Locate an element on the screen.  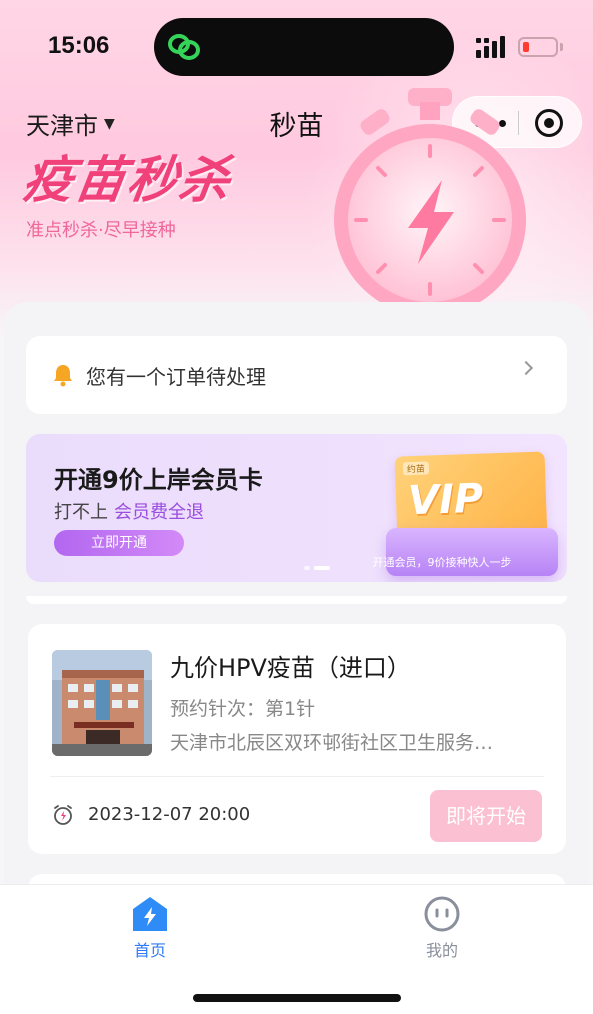
vip-sub-prefix: 打不上 is located at coordinates (81, 512).